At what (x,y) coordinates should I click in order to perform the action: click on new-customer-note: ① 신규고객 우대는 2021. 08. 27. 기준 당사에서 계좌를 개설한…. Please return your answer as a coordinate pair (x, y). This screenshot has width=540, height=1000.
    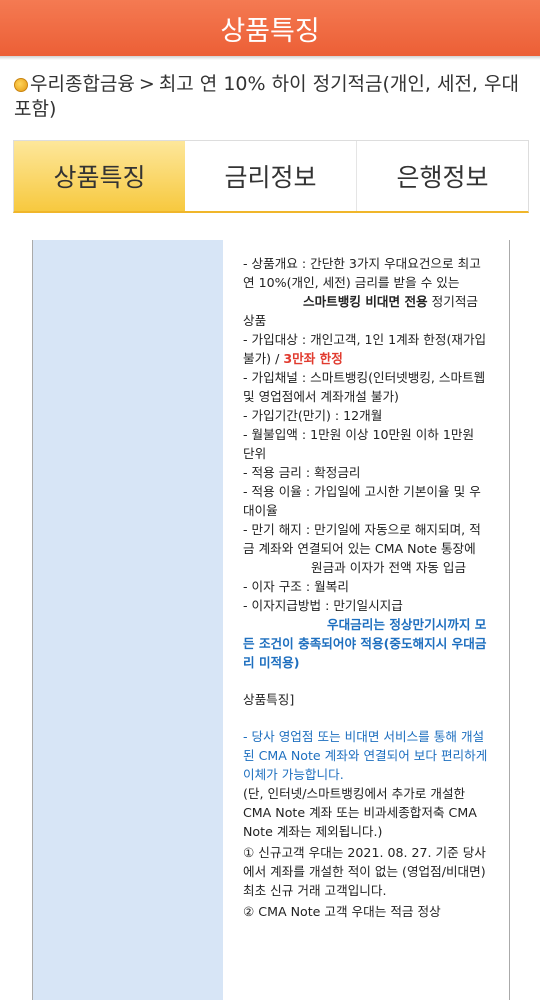
    Looking at the image, I should click on (364, 871).